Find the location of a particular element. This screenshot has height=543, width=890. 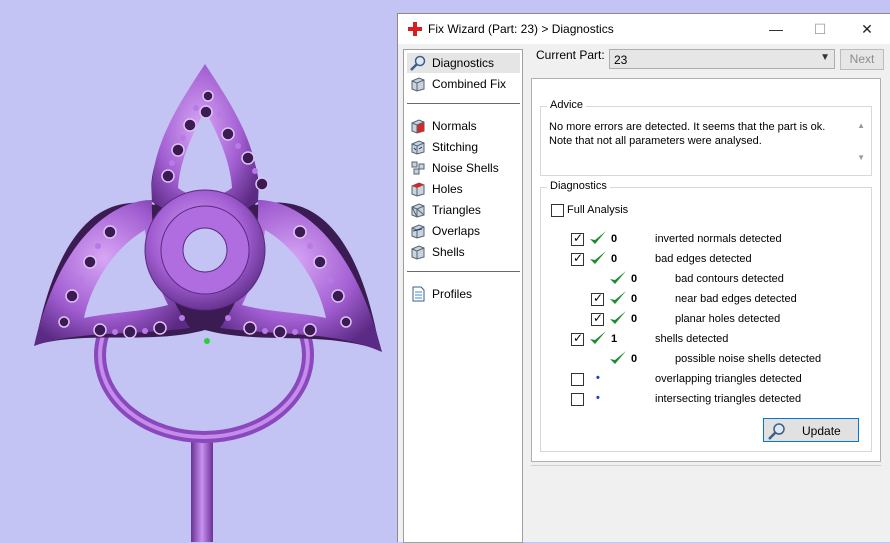

nav-item-noise-shells: Noise Shells is located at coordinates (463, 168).